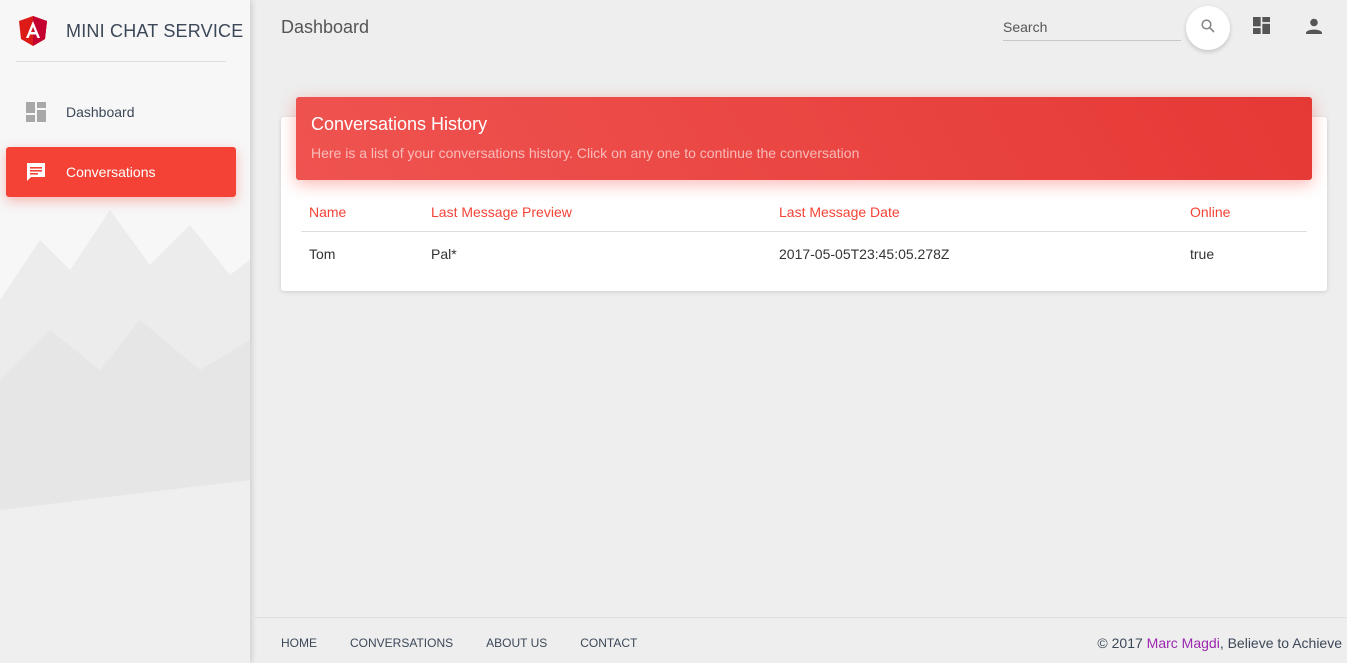 Image resolution: width=1347 pixels, height=663 pixels. Describe the element at coordinates (399, 124) in the screenshot. I see `card-title: Conversations History` at that location.